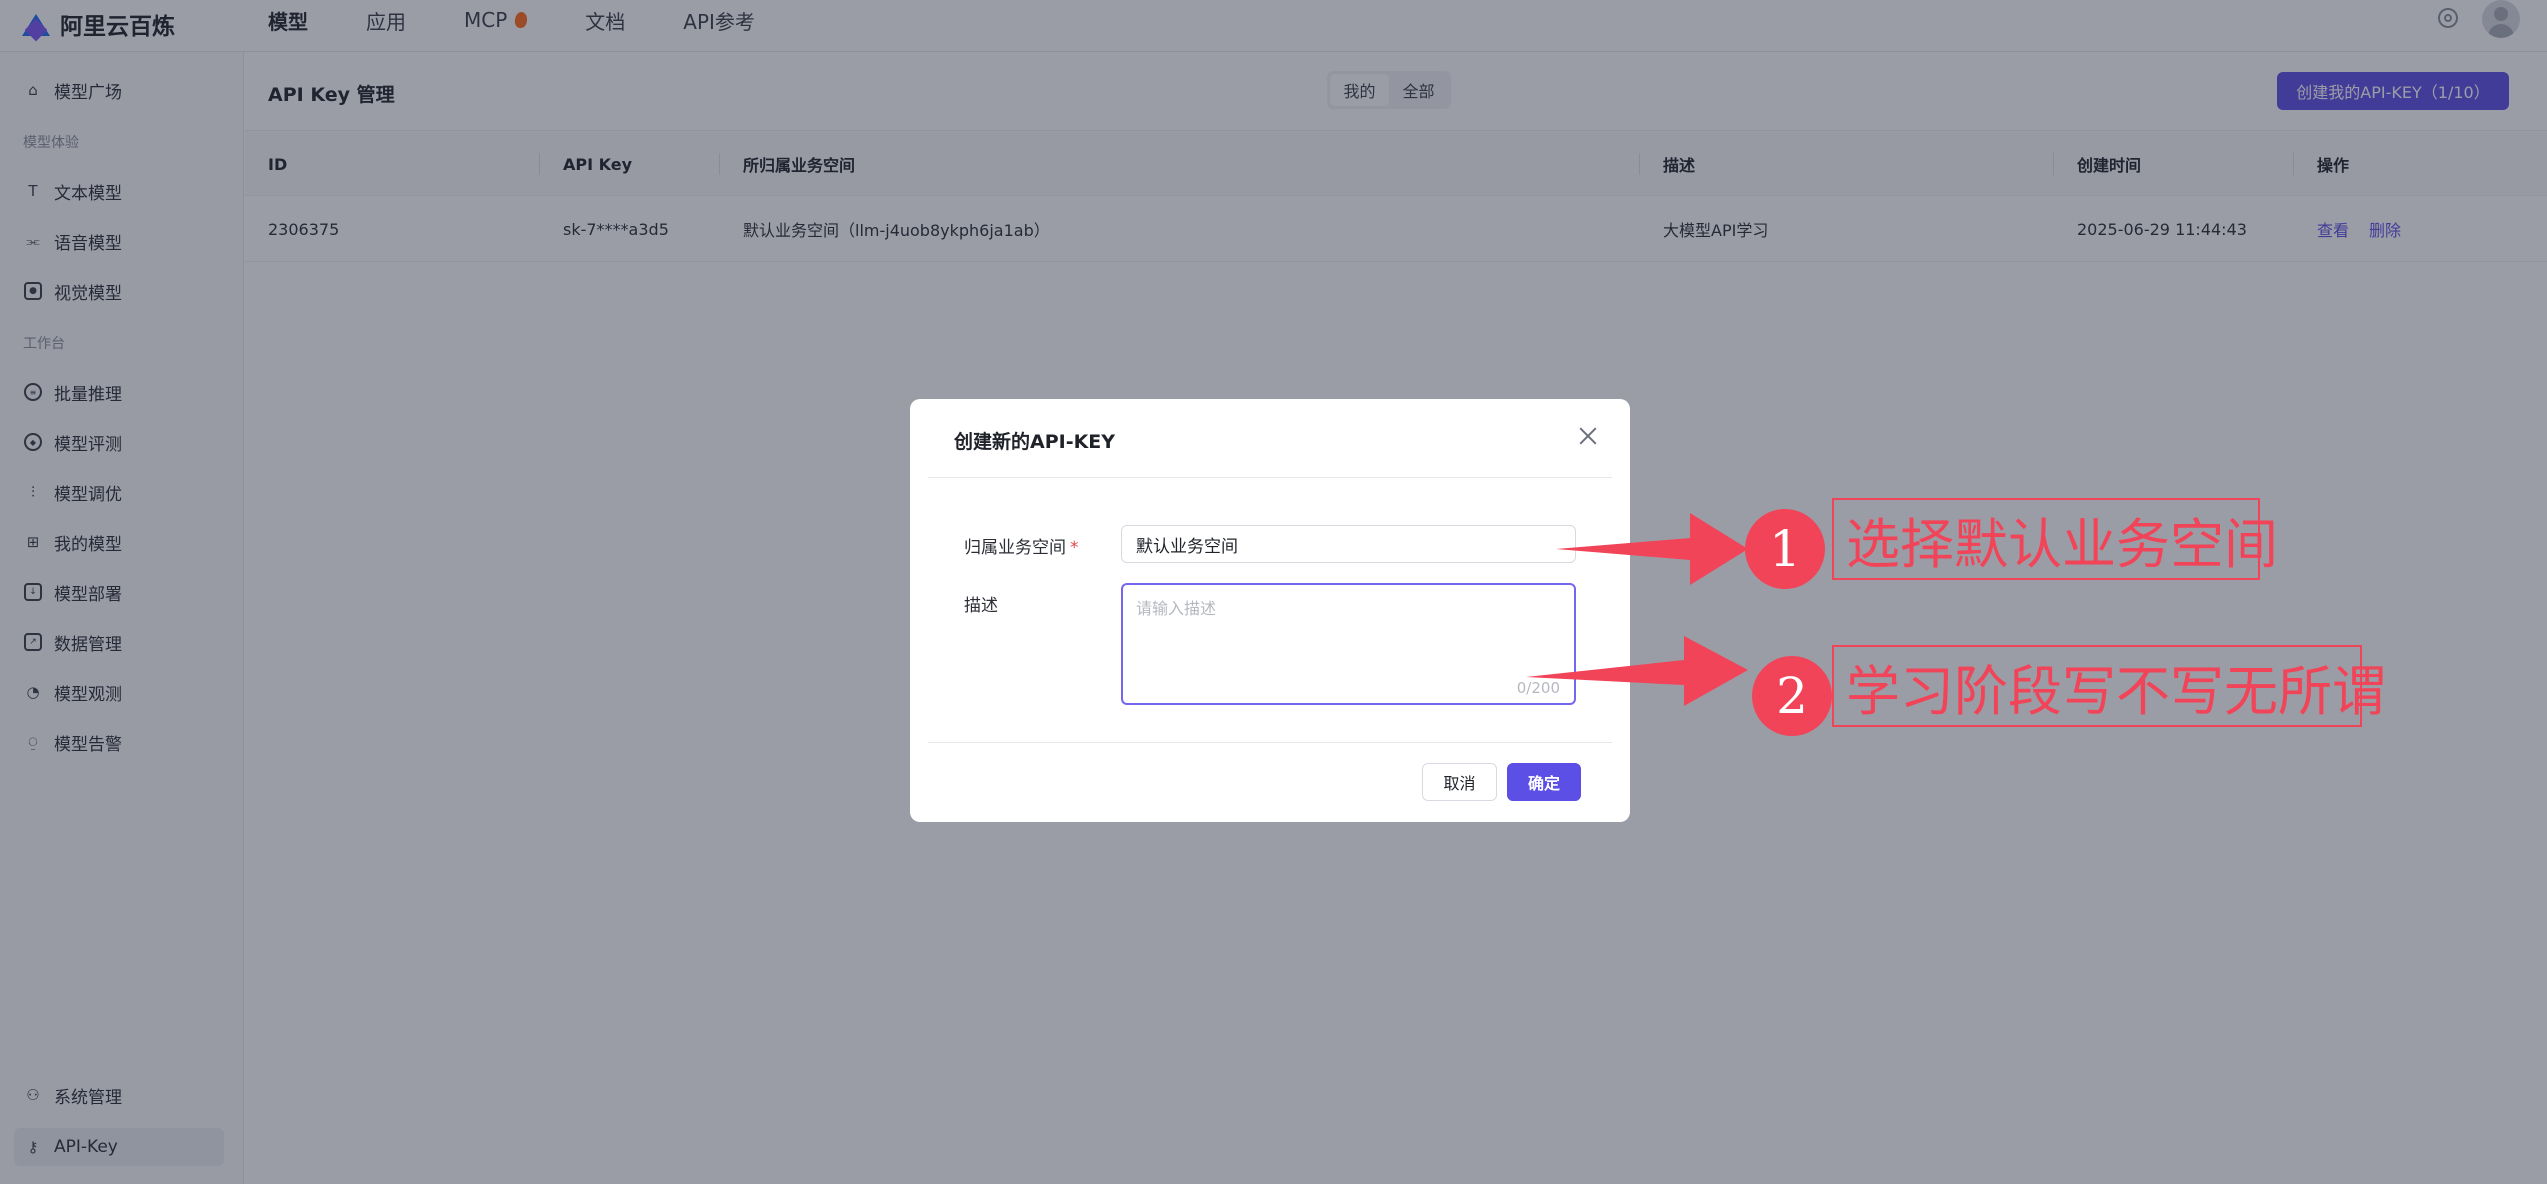 The width and height of the screenshot is (2547, 1184). What do you see at coordinates (2109, 686) in the screenshot?
I see `annotation-callout-2: 学习阶段写不写无所谓` at bounding box center [2109, 686].